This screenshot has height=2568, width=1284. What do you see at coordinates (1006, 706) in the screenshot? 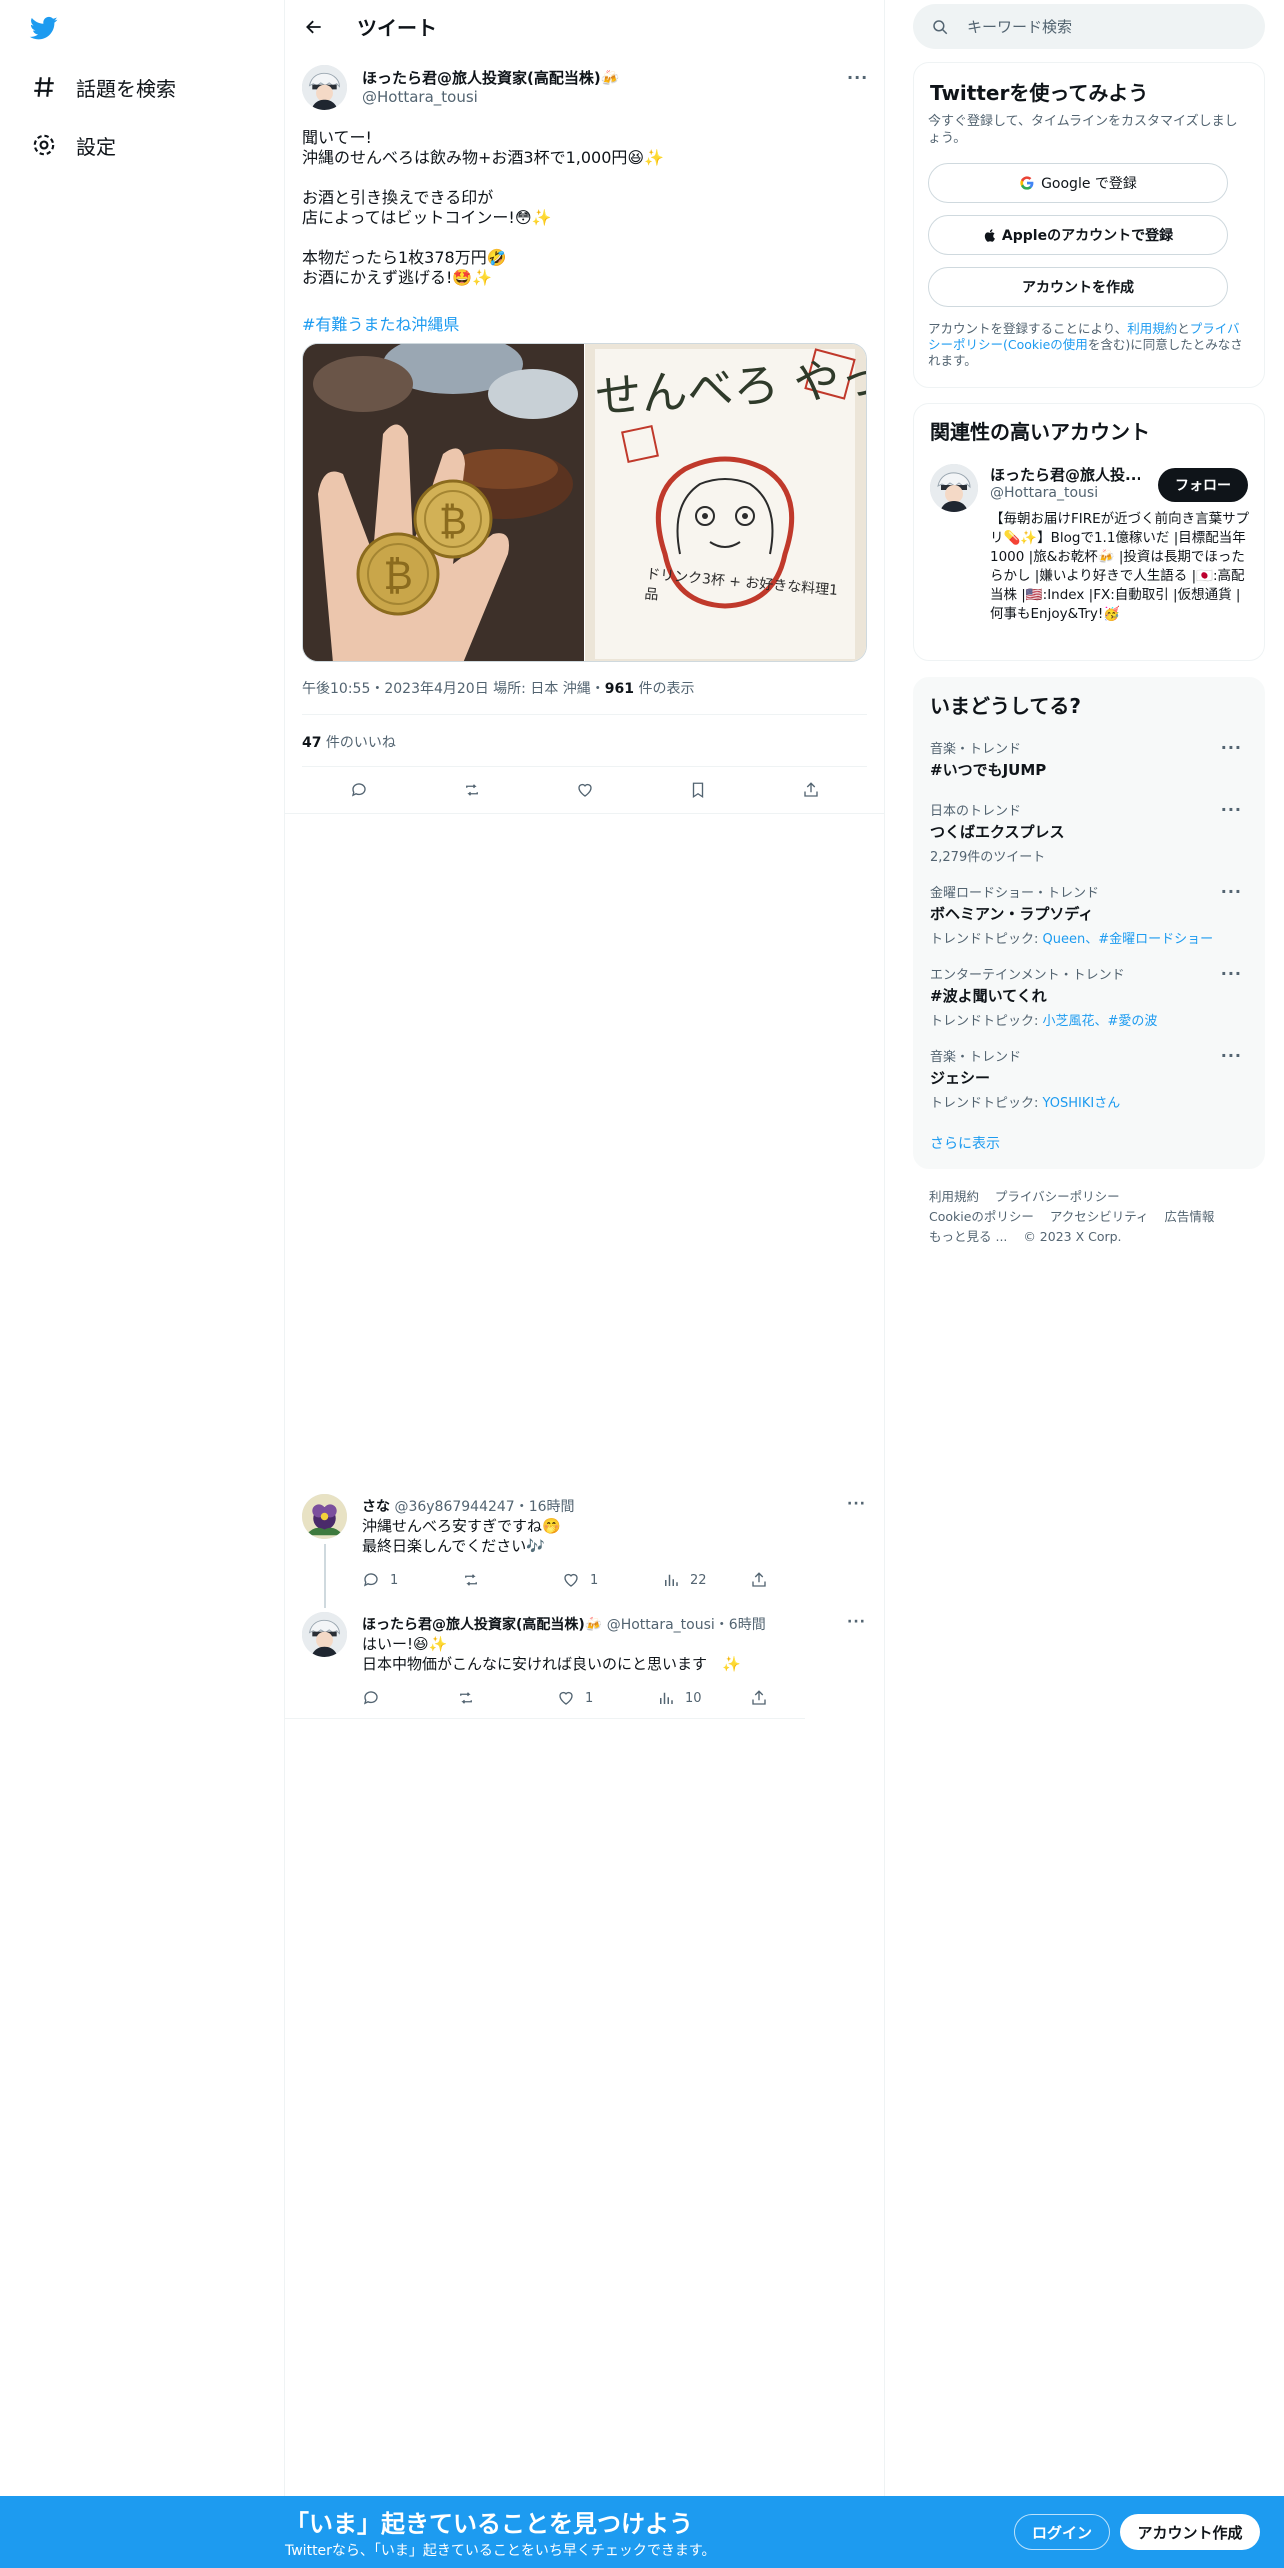
I see `trends-title: いまどうしてる?` at bounding box center [1006, 706].